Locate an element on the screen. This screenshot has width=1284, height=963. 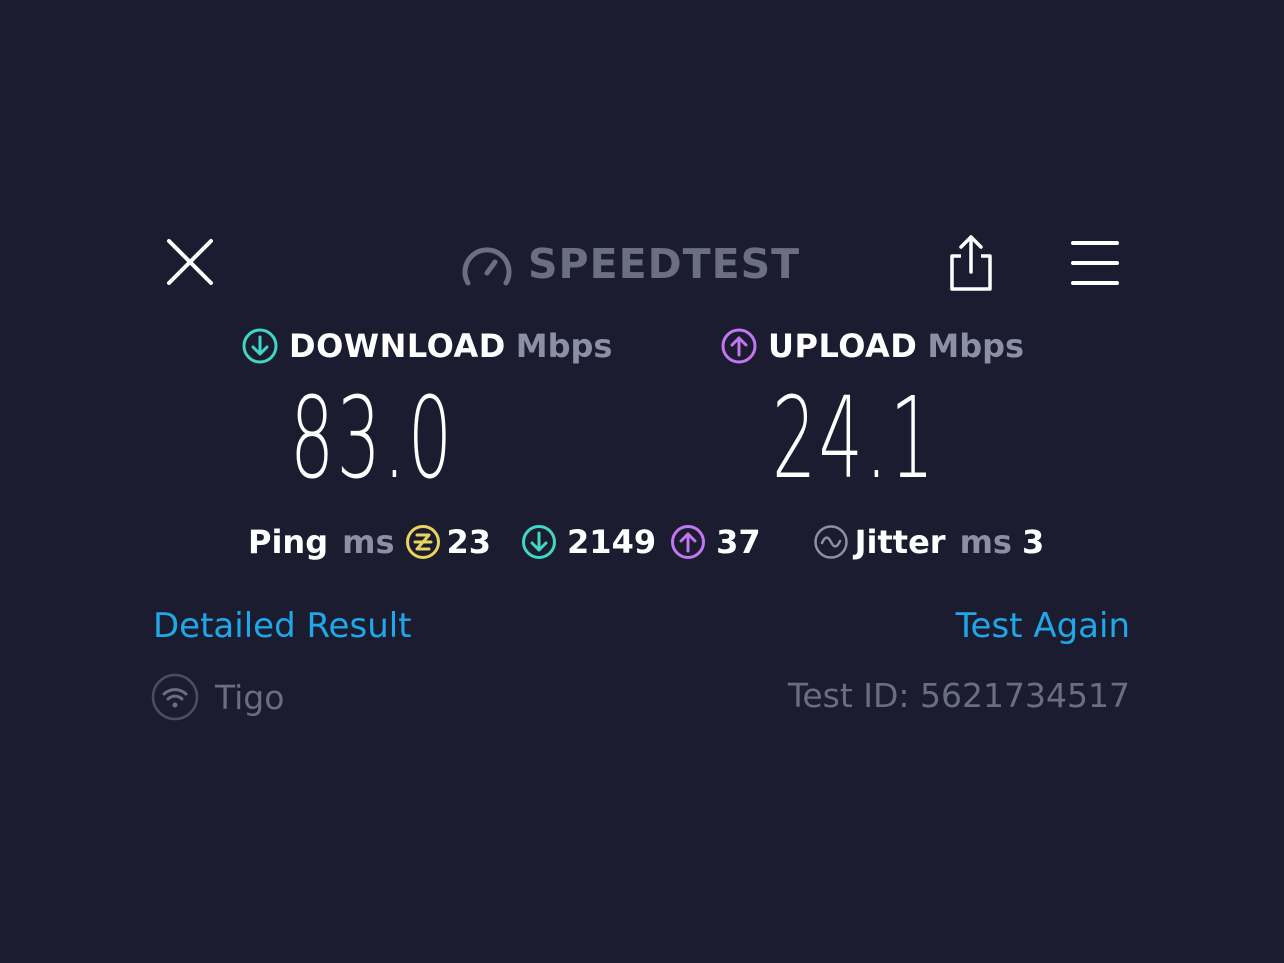
speedtest-logo: SPEEDTEST is located at coordinates (630, 264).